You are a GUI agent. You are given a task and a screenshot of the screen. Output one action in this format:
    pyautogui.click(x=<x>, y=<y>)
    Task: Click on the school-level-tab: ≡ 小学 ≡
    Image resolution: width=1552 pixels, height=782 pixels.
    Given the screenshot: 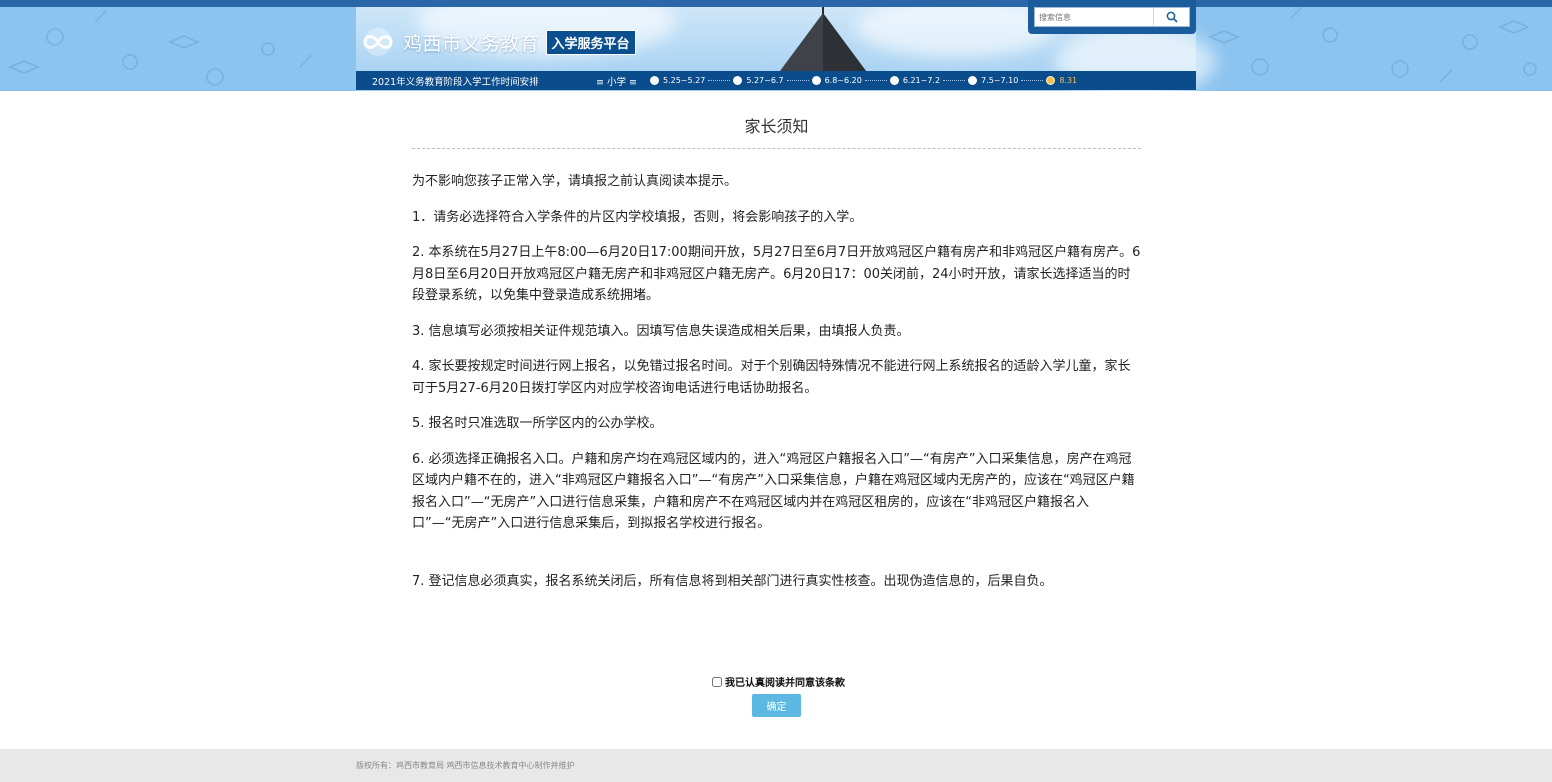 What is the action you would take?
    pyautogui.click(x=623, y=81)
    